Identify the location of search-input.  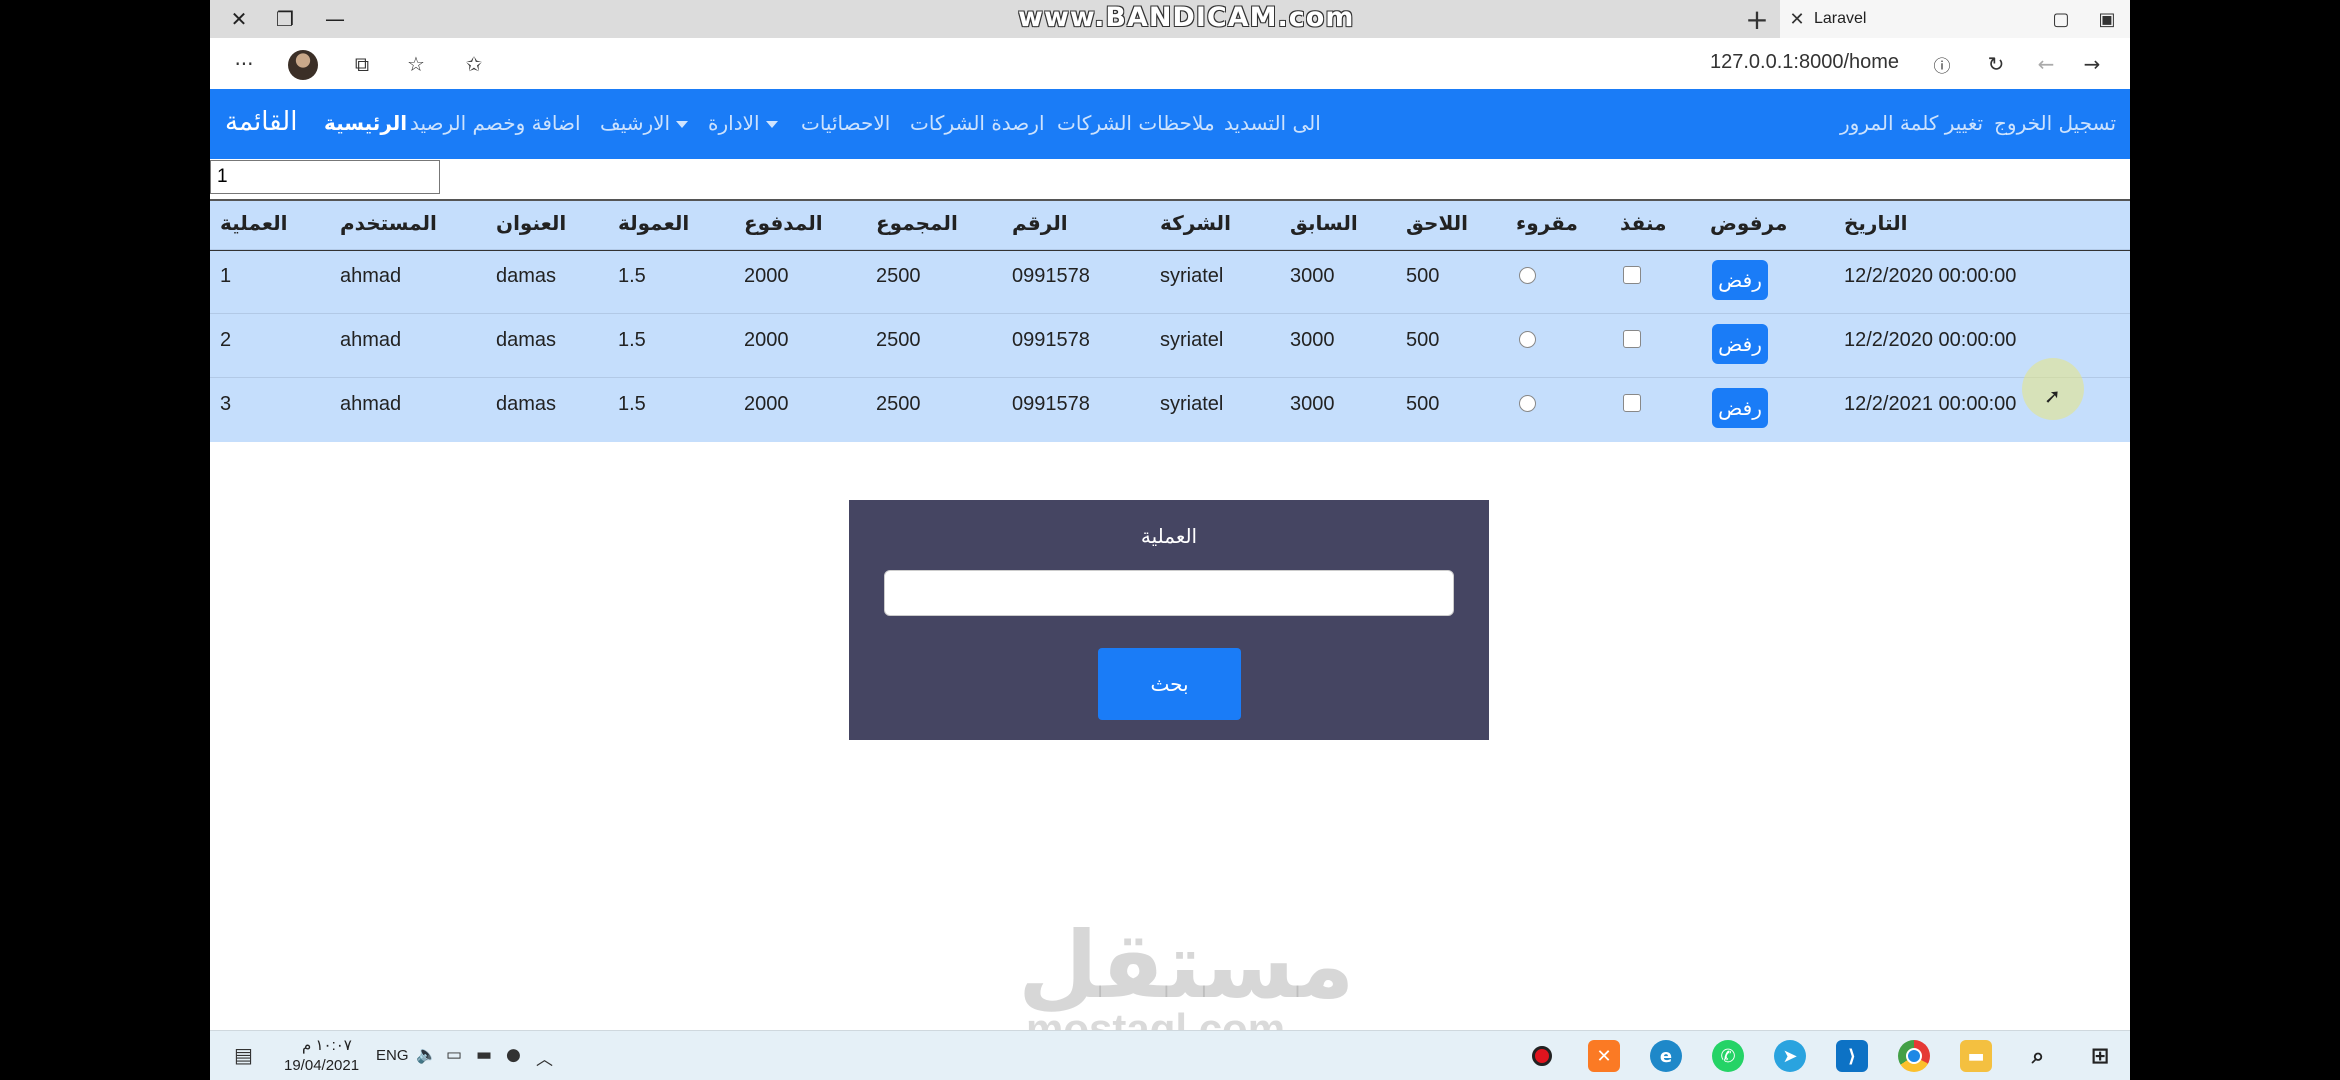
(1169, 593).